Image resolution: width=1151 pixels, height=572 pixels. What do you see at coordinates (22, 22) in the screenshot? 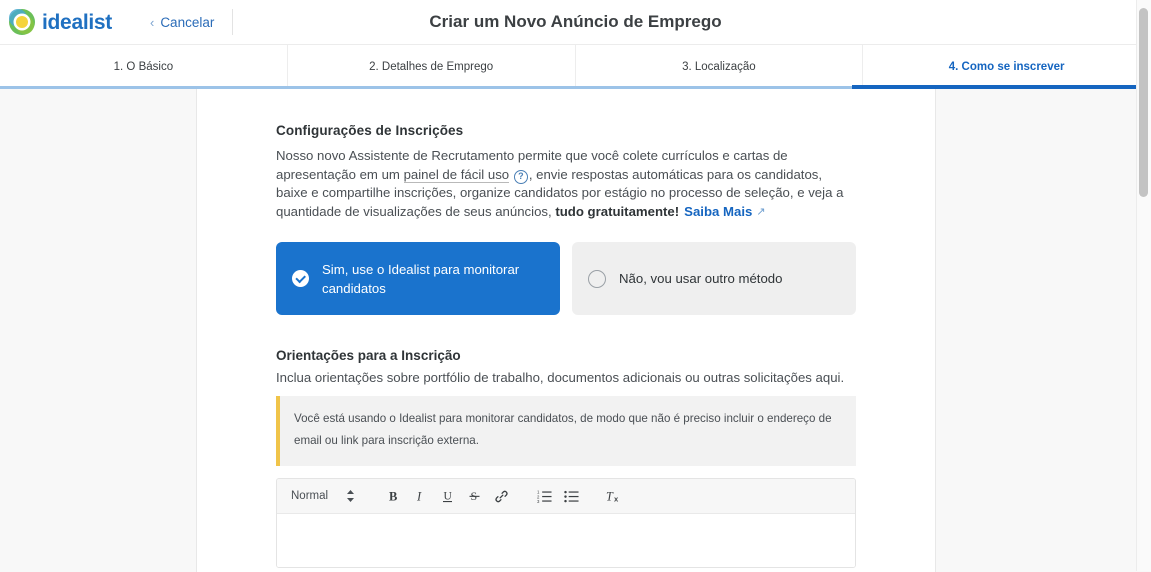
I see `idealist-logo-icon` at bounding box center [22, 22].